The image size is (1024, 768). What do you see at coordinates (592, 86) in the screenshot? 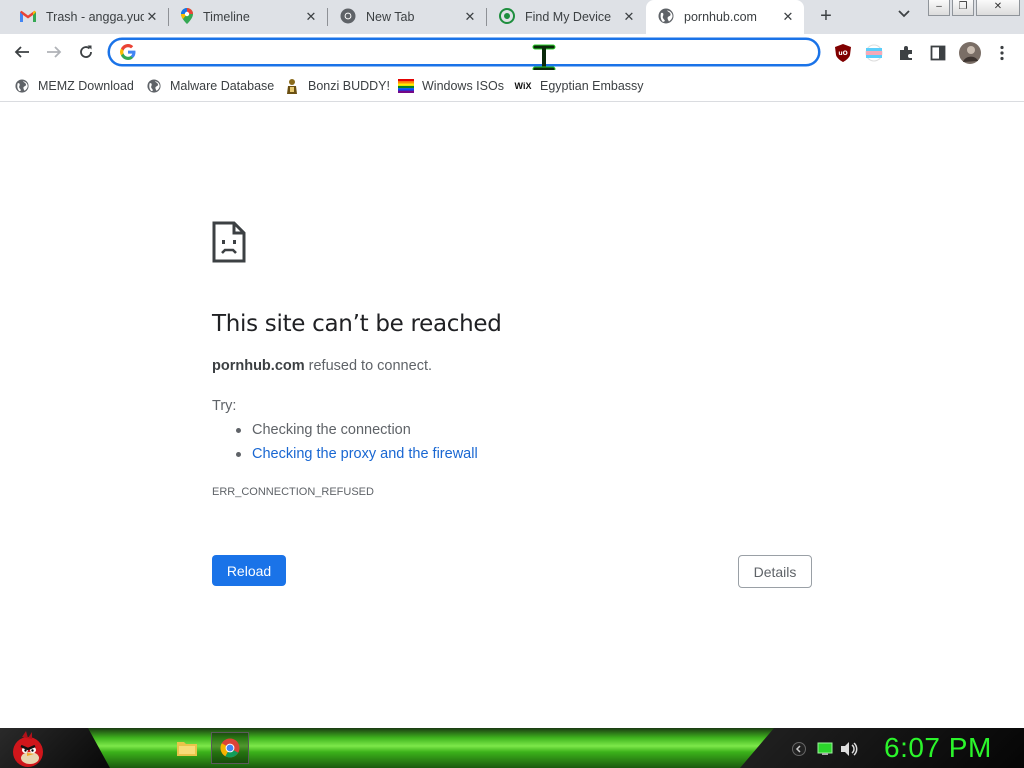
I see `bookmark-label: Egyptian Embassy` at bounding box center [592, 86].